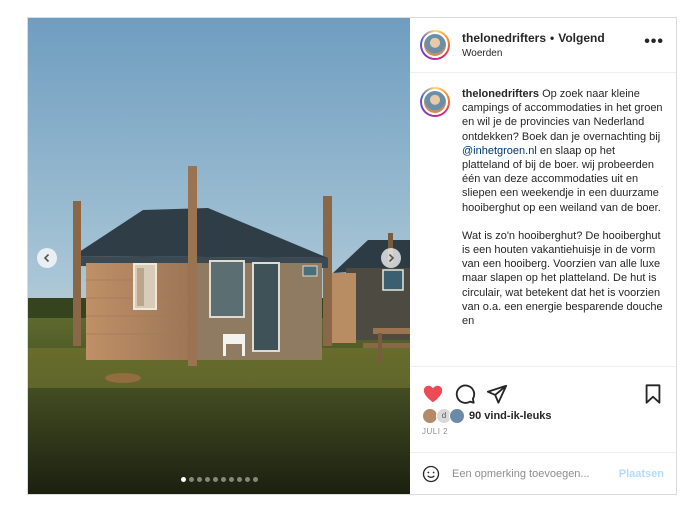 The image size is (700, 517). I want to click on emoji-icon, so click(431, 474).